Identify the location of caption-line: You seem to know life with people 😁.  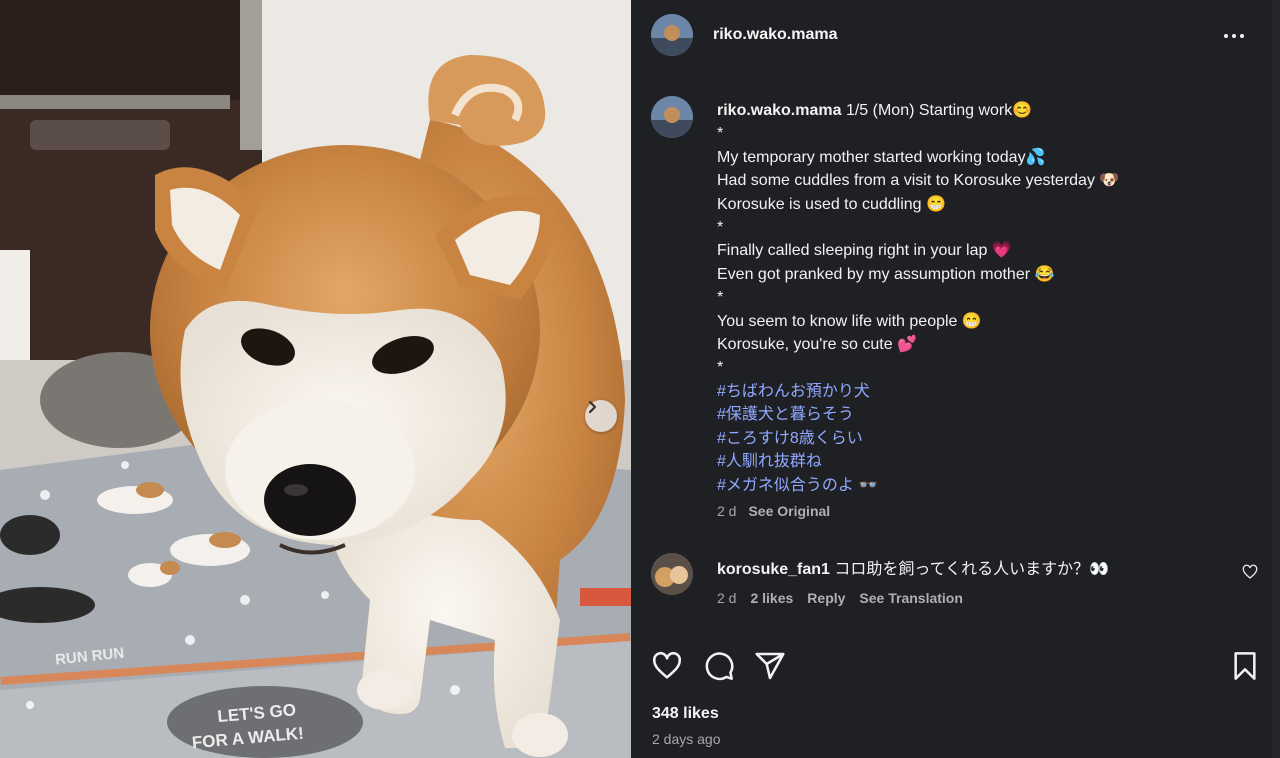
(849, 321).